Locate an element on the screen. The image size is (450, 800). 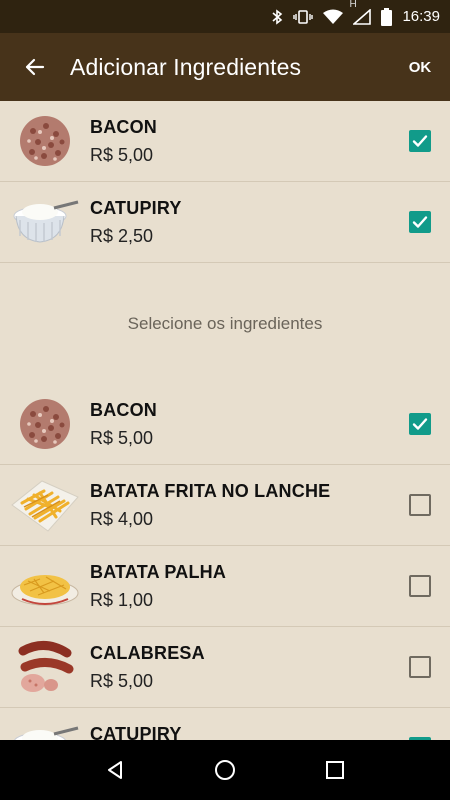
nav-back-button is located at coordinates (115, 770).